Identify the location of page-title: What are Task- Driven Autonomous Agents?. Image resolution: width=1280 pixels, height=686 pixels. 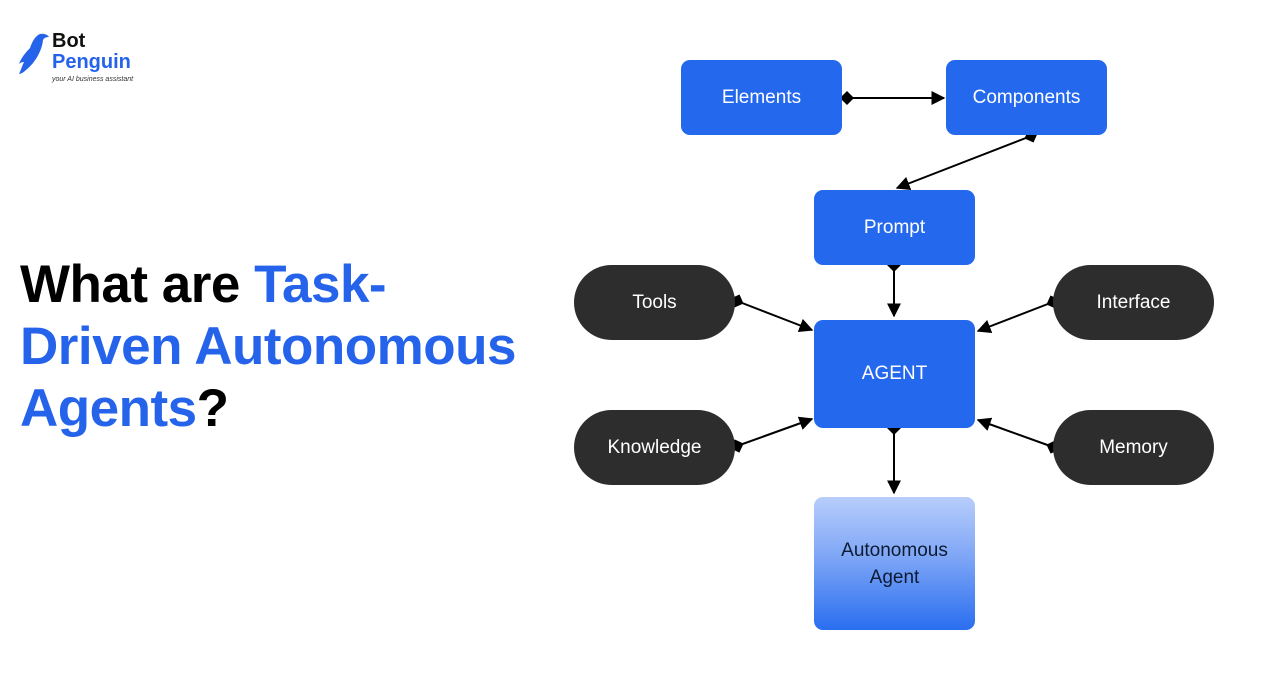
(290, 347).